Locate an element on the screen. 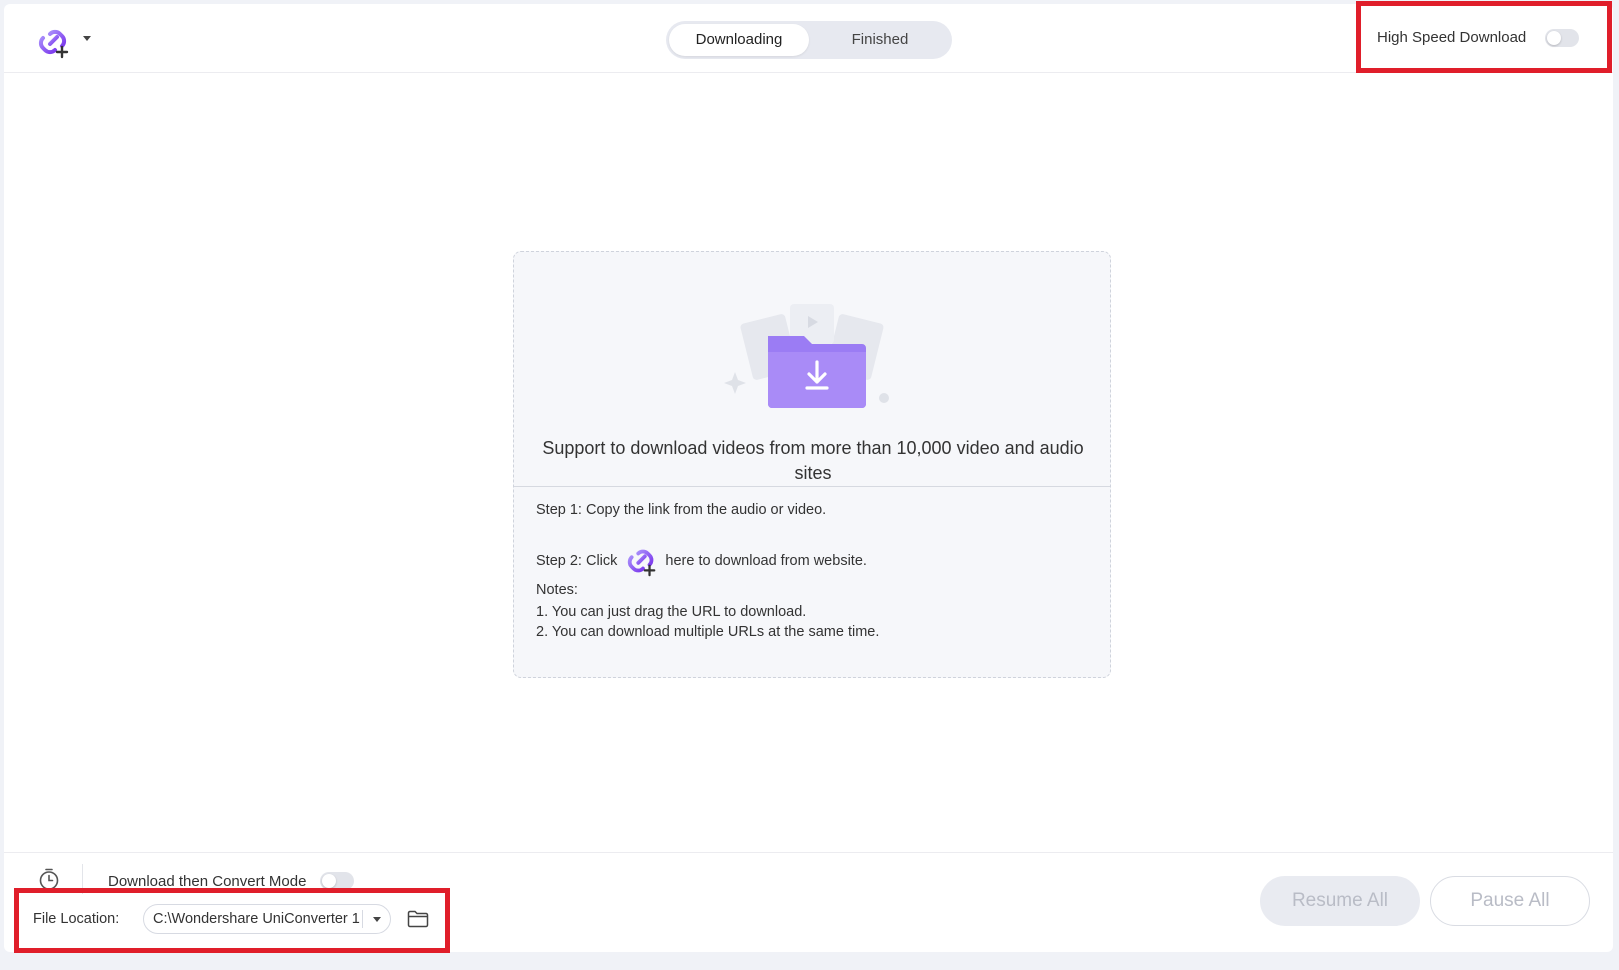 The image size is (1619, 970). highlight-box-file-location is located at coordinates (232, 920).